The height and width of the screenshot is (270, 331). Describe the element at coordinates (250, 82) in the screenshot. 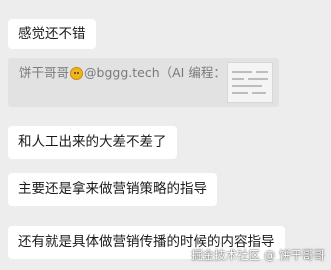

I see `quoted-image-thumbnail` at that location.